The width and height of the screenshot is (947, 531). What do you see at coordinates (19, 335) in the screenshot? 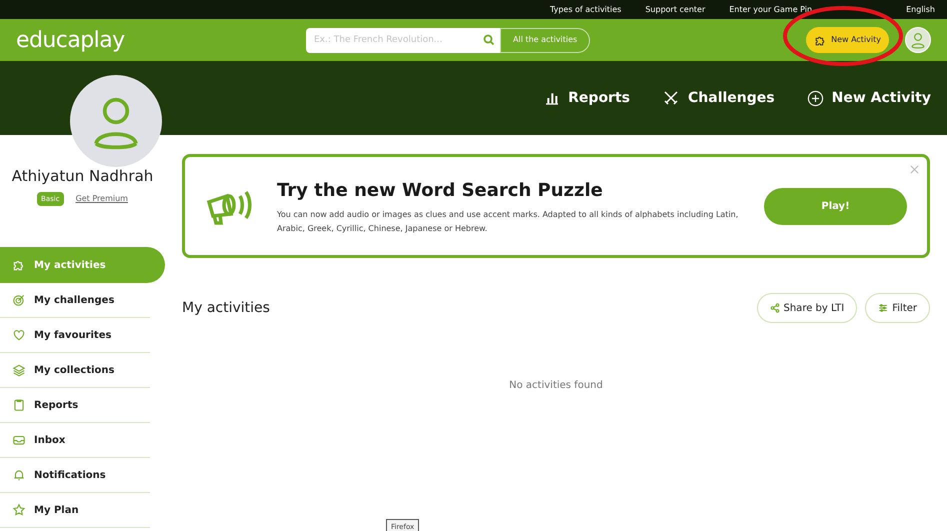
I see `heart-icon` at bounding box center [19, 335].